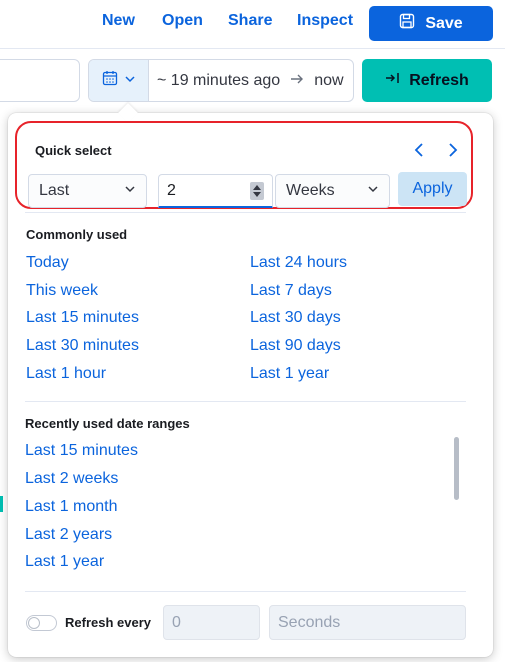 The width and height of the screenshot is (505, 662). What do you see at coordinates (328, 81) in the screenshot?
I see `range-end: now` at bounding box center [328, 81].